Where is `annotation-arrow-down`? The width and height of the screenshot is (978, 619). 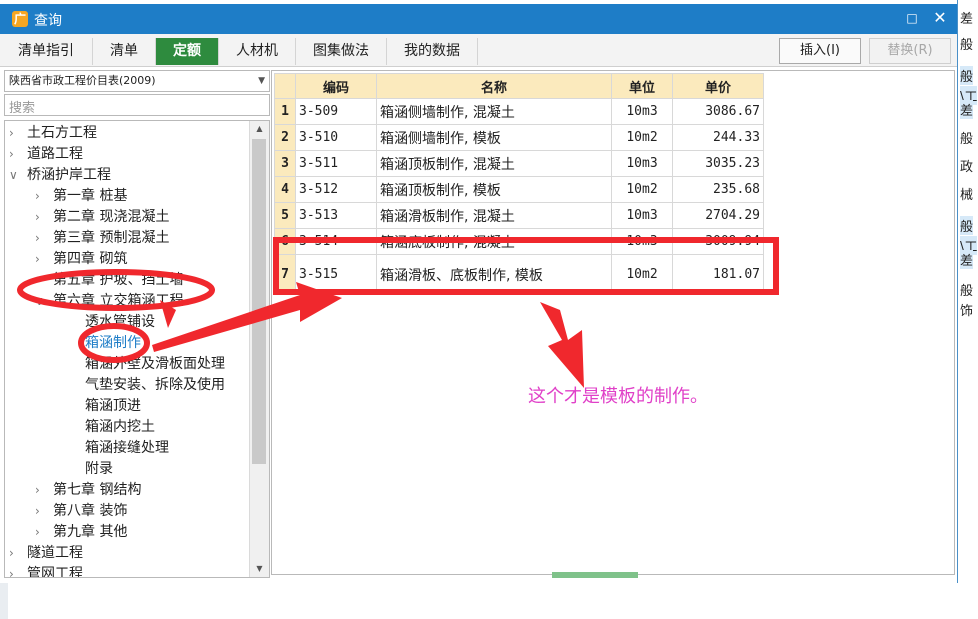 annotation-arrow-down is located at coordinates (562, 345).